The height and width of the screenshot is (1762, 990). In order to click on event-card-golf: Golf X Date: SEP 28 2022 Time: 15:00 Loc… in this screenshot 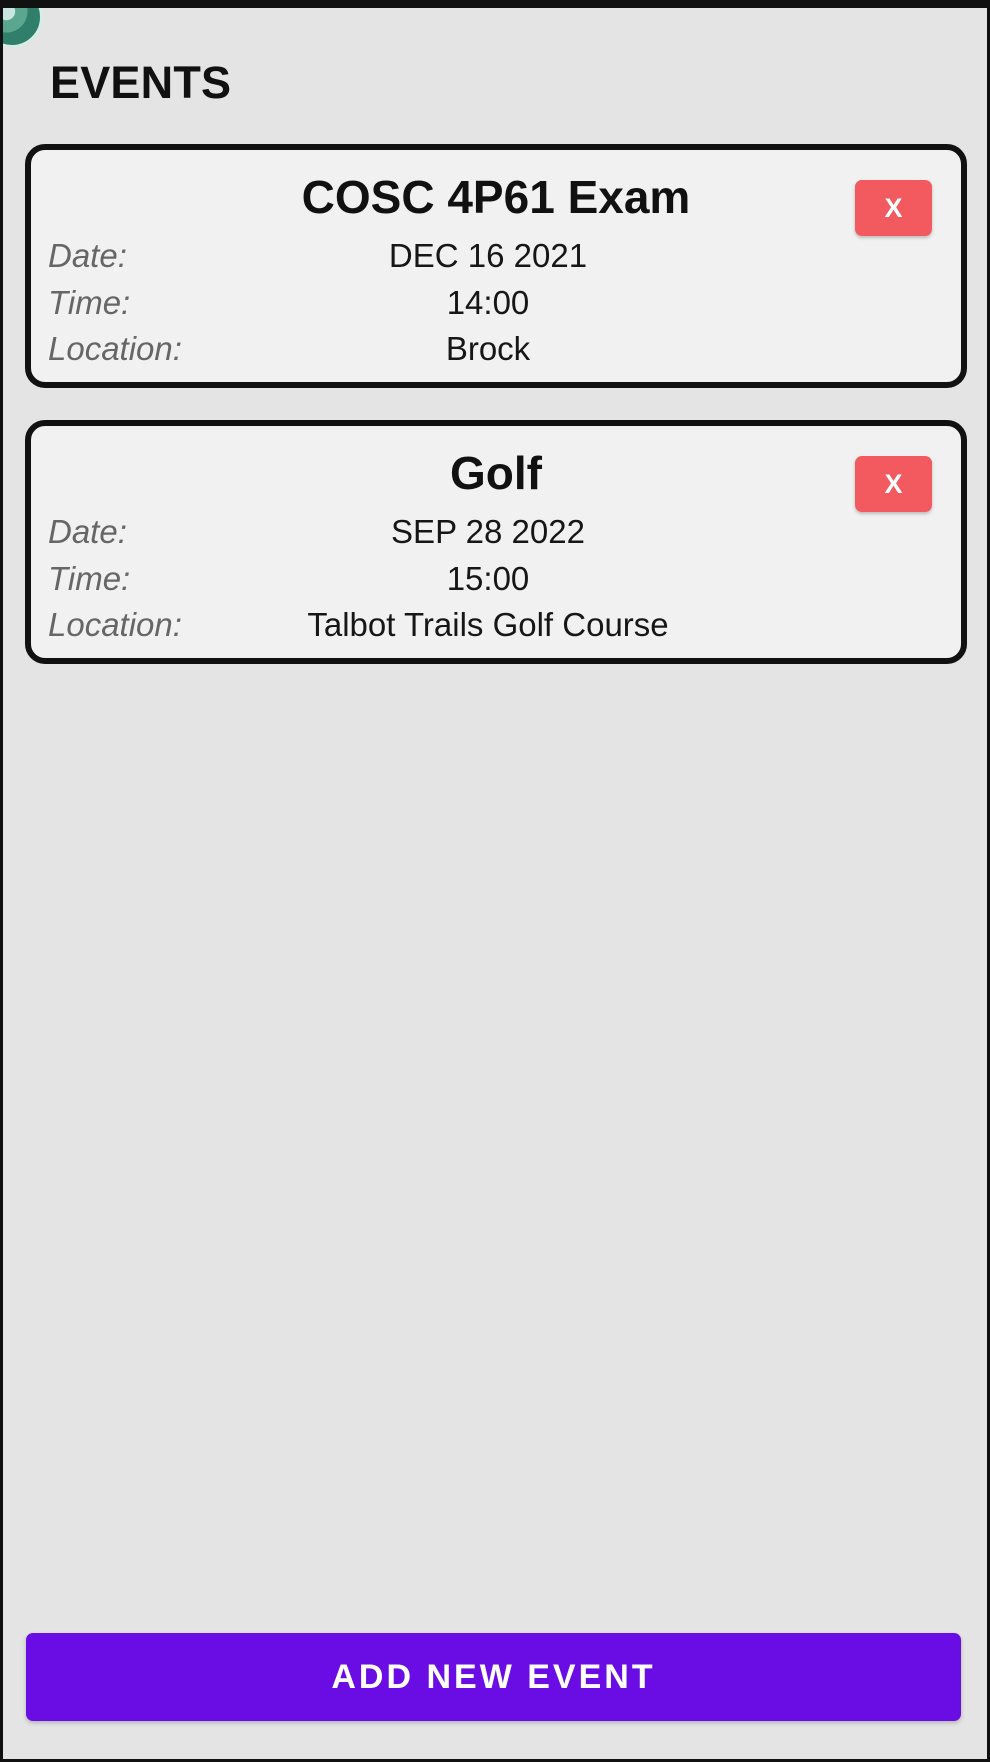, I will do `click(496, 542)`.